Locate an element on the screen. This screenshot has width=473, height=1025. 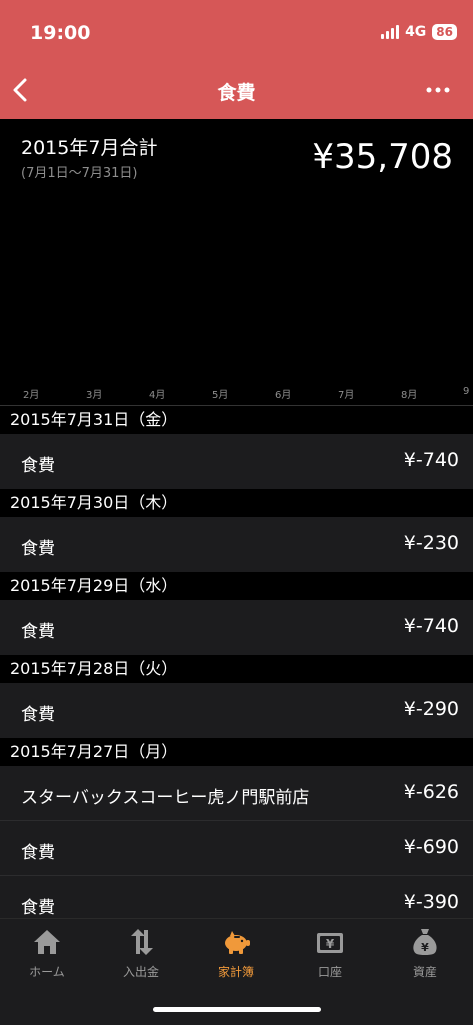
transfer-arrows-icon is located at coordinates (142, 942).